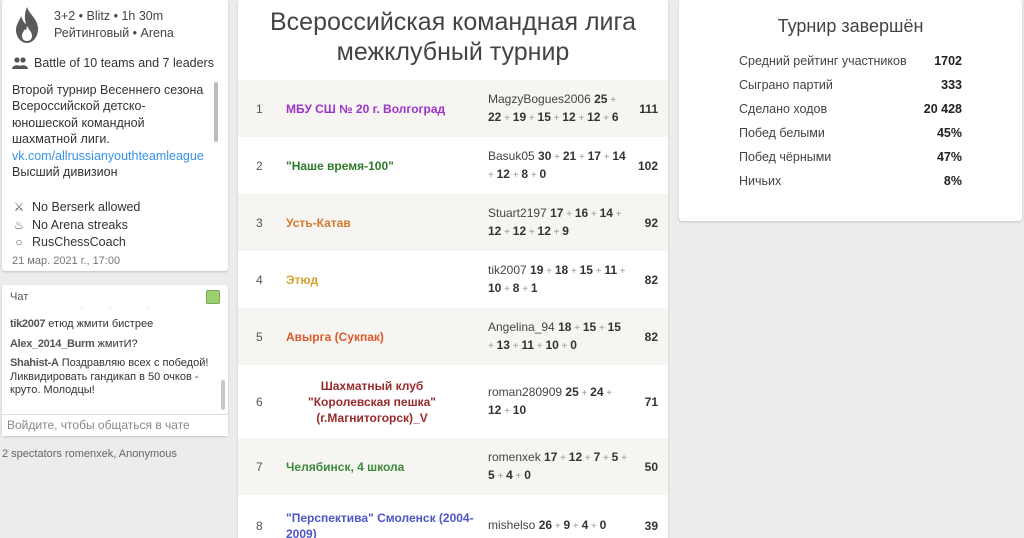 This screenshot has height=538, width=1024. I want to click on team-name: "Наше время-100", so click(387, 165).